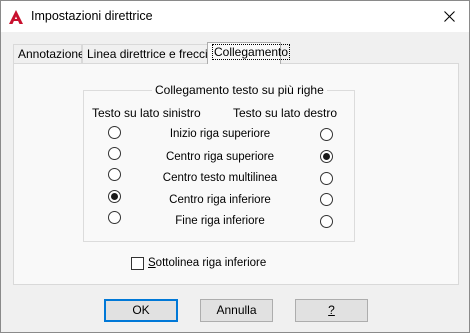 The height and width of the screenshot is (333, 470). I want to click on tab-label: Collegamento, so click(251, 52).